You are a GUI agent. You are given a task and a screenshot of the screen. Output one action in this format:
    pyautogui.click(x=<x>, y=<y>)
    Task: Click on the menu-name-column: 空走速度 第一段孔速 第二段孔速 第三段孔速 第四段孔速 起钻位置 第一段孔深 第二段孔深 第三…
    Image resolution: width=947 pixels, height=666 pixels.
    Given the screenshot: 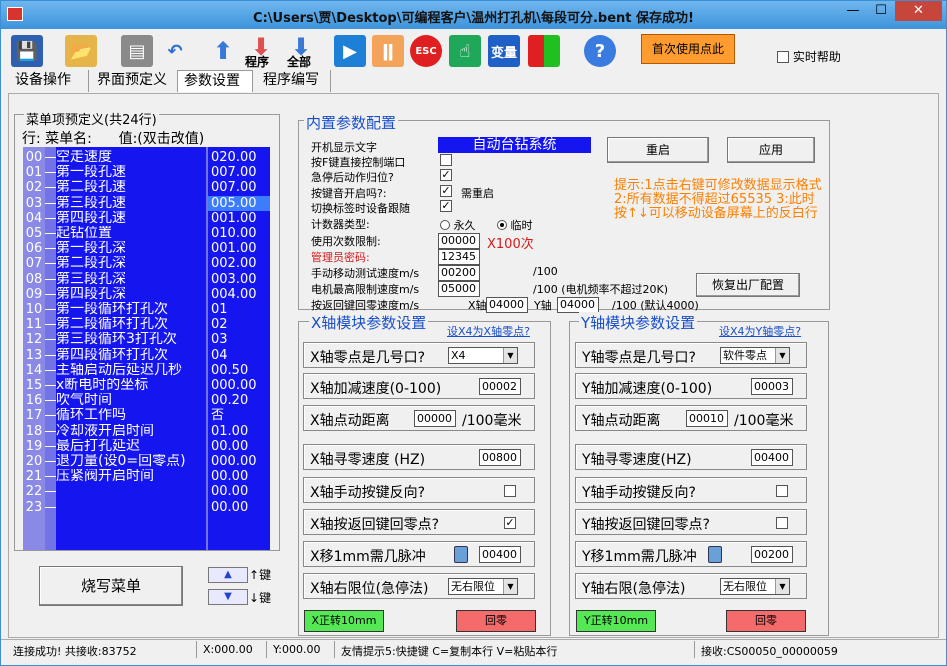 What is the action you would take?
    pyautogui.click(x=131, y=348)
    